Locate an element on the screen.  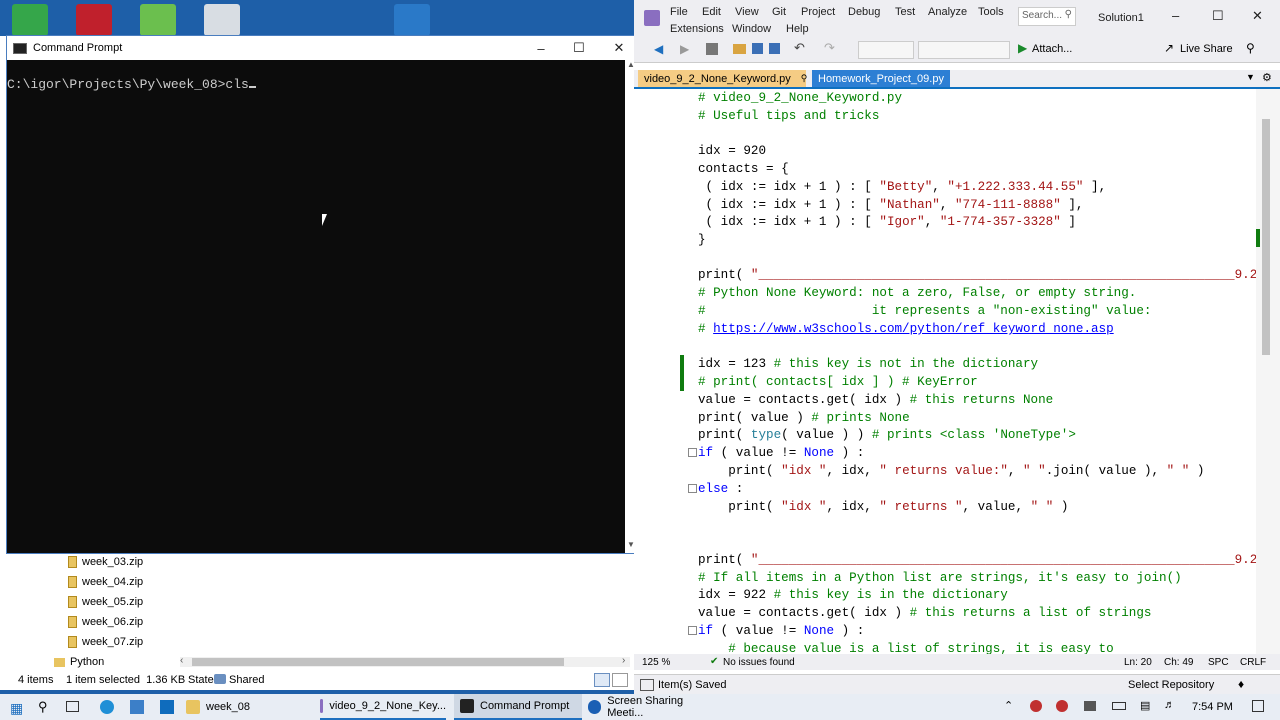
feedback-icon: ⚲ is located at coordinates (1250, 48).